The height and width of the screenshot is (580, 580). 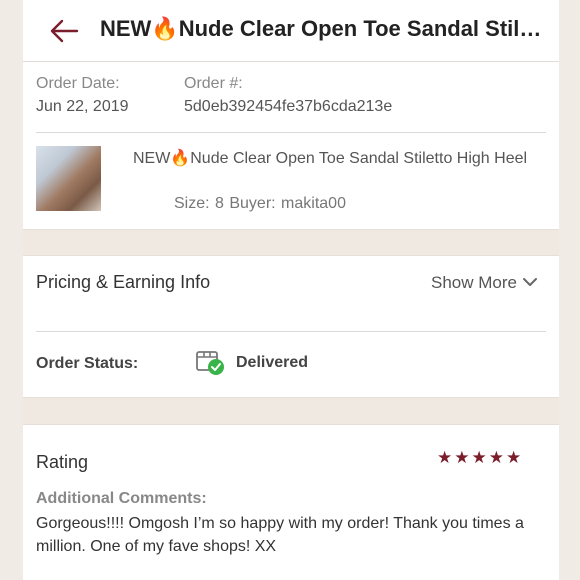 What do you see at coordinates (474, 283) in the screenshot?
I see `show-more-button: Show More` at bounding box center [474, 283].